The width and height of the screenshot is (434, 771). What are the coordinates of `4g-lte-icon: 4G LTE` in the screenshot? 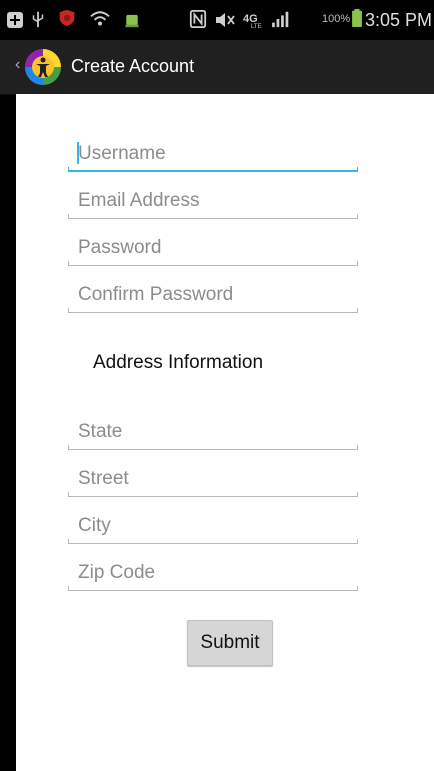 It's located at (252, 21).